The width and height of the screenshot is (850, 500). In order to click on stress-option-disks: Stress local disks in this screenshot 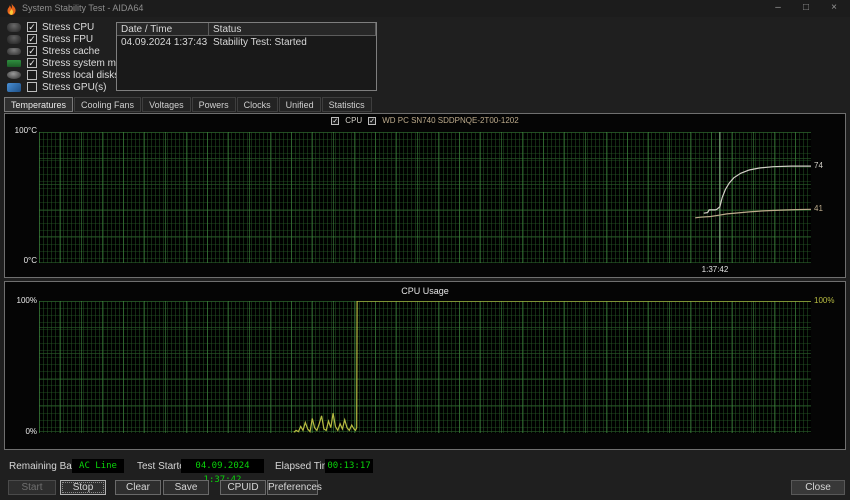, I will do `click(63, 75)`.